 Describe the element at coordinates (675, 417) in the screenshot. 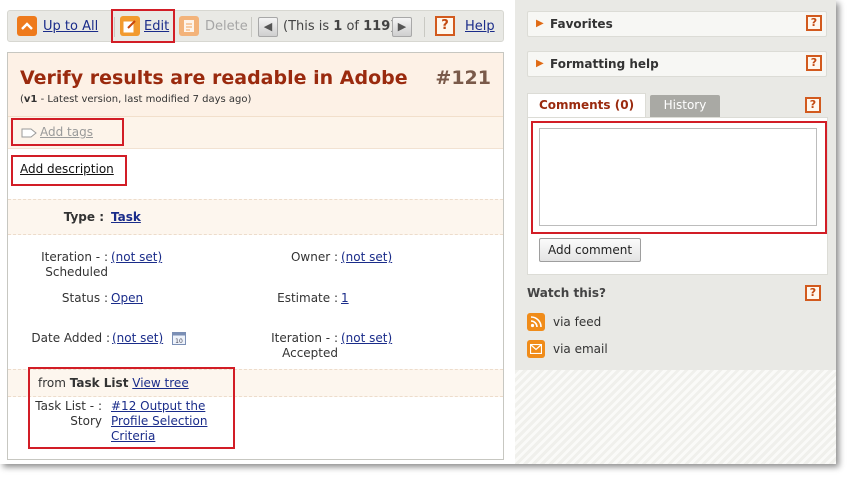

I see `sidebar-background-pattern` at that location.